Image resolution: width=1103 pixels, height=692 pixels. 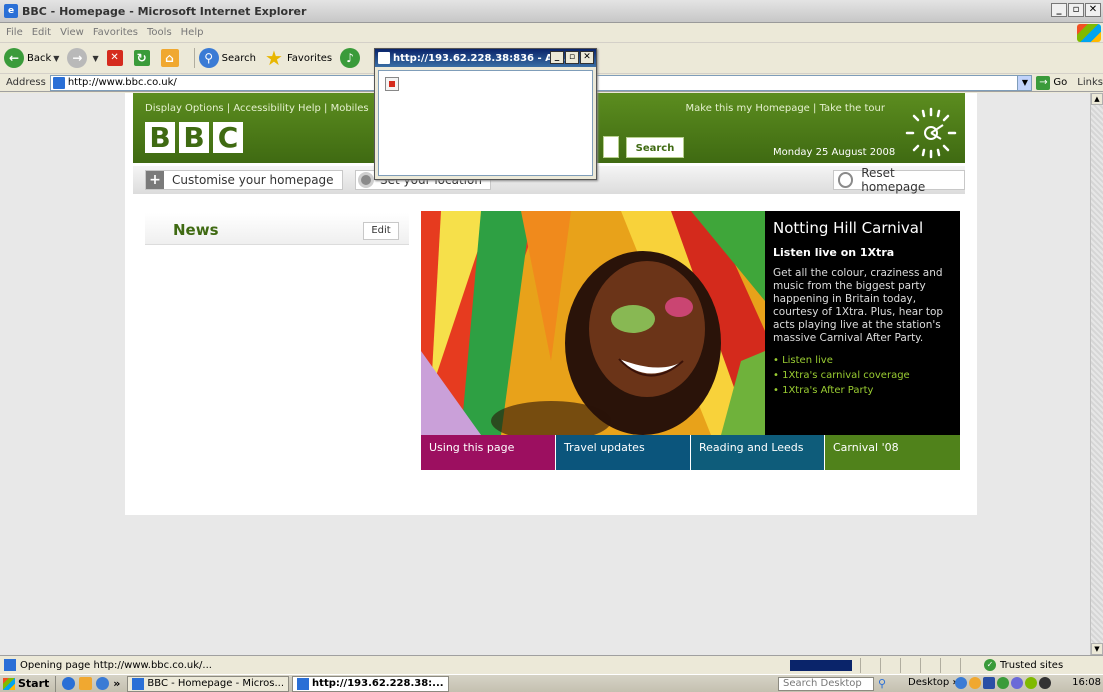 What do you see at coordinates (611, 147) in the screenshot?
I see `search-input` at bounding box center [611, 147].